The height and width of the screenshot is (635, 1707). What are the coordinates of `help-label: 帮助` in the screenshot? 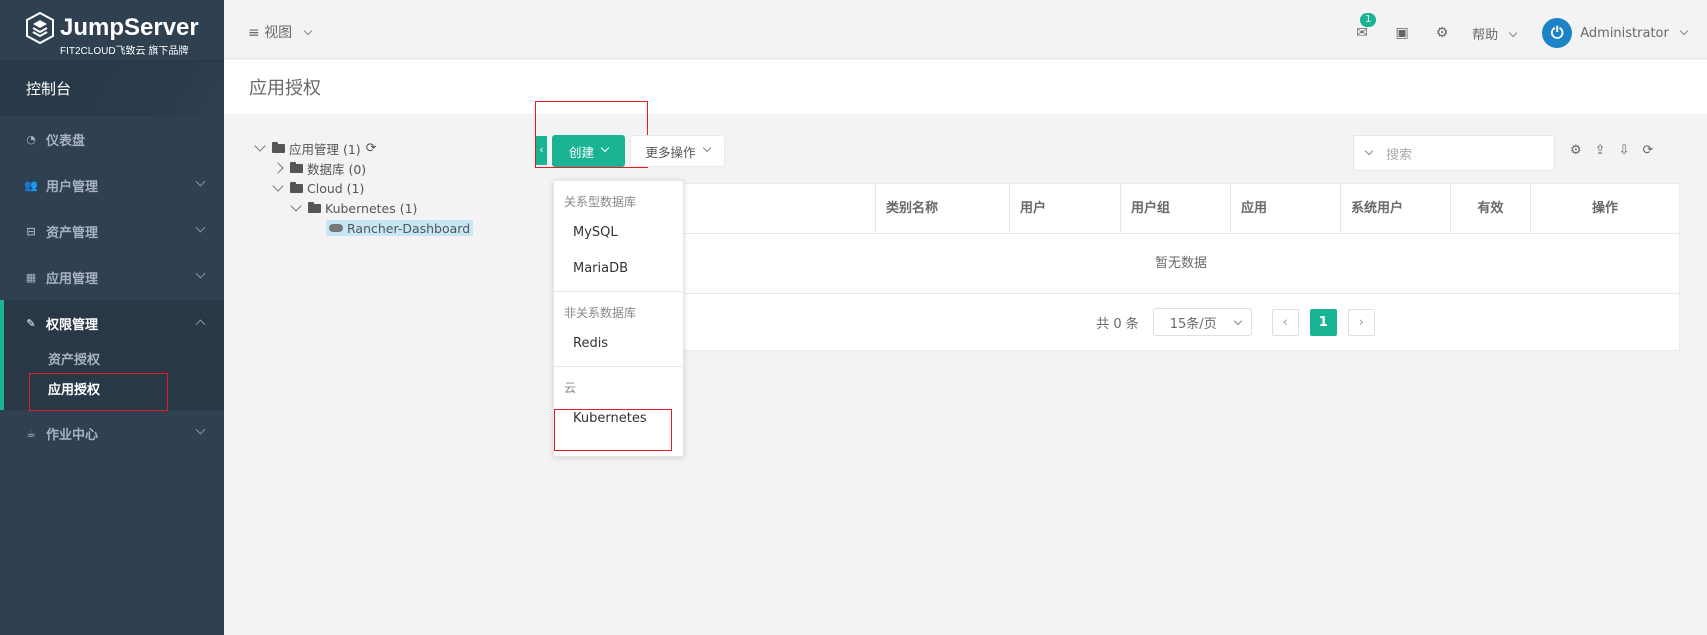 It's located at (1485, 35).